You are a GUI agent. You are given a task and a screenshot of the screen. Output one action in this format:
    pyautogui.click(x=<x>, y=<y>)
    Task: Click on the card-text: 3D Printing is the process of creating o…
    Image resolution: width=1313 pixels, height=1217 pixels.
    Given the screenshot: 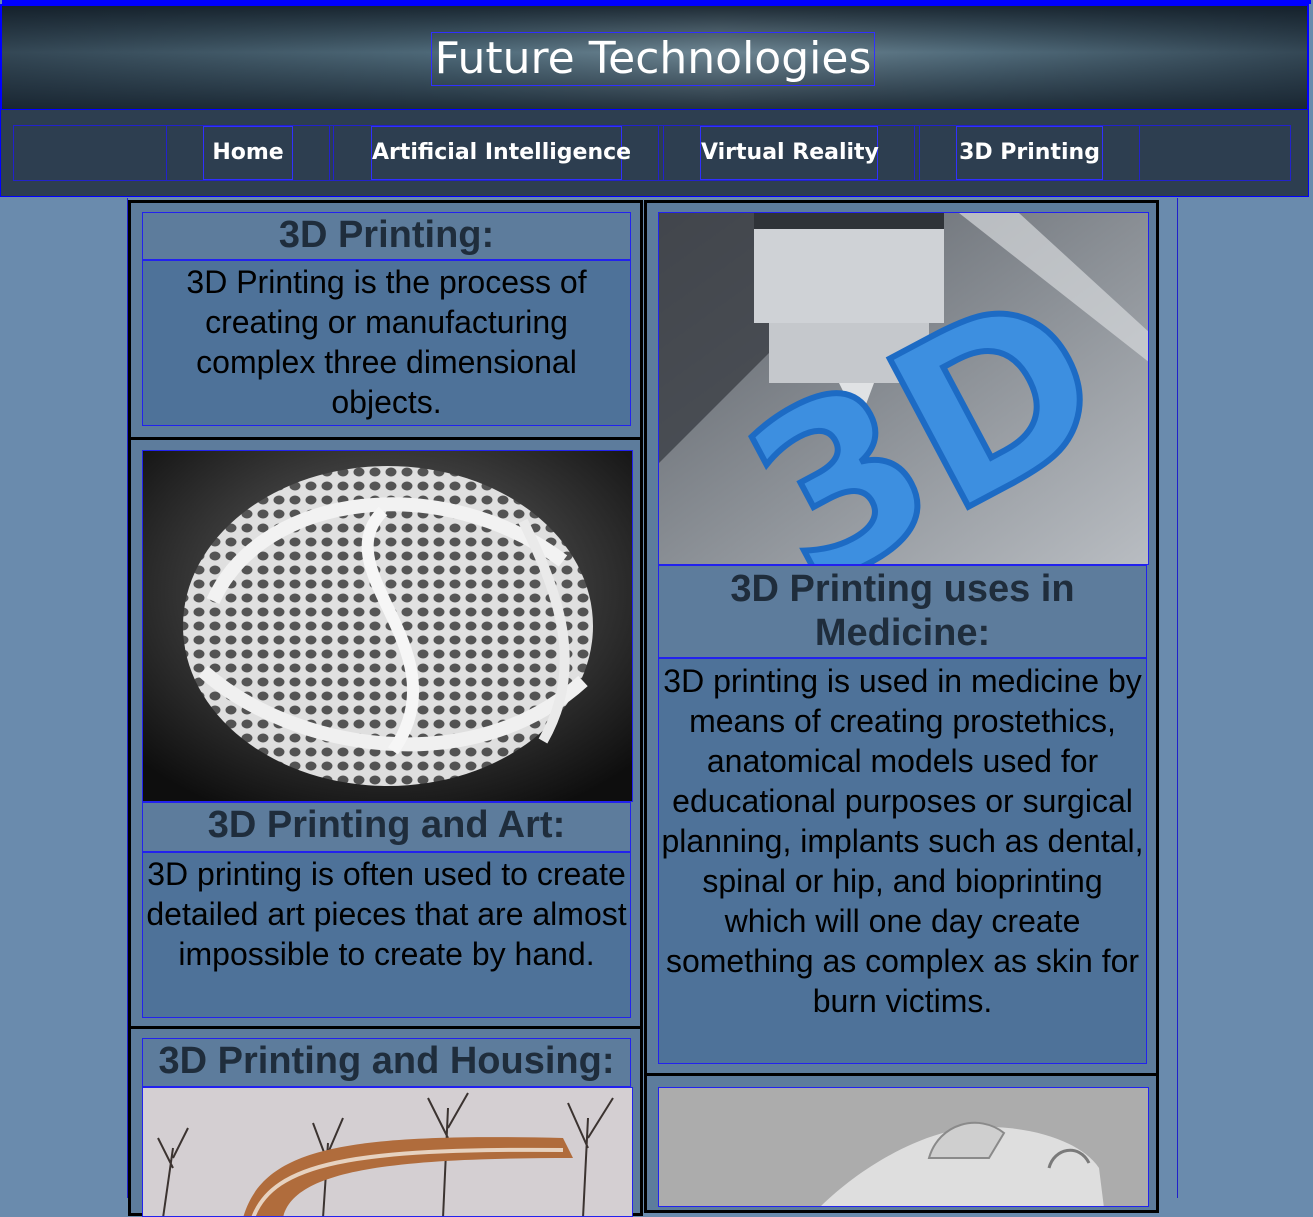 What is the action you would take?
    pyautogui.click(x=386, y=343)
    